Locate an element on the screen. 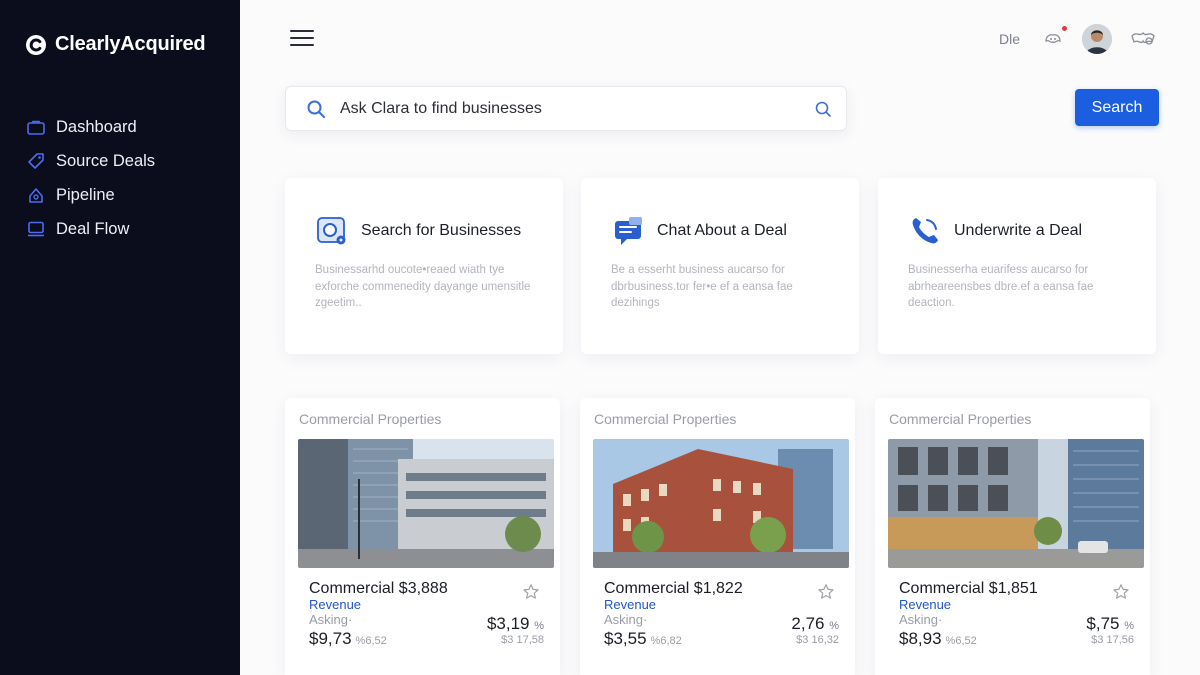 The image size is (1200, 675). notification-icon is located at coordinates (1054, 38).